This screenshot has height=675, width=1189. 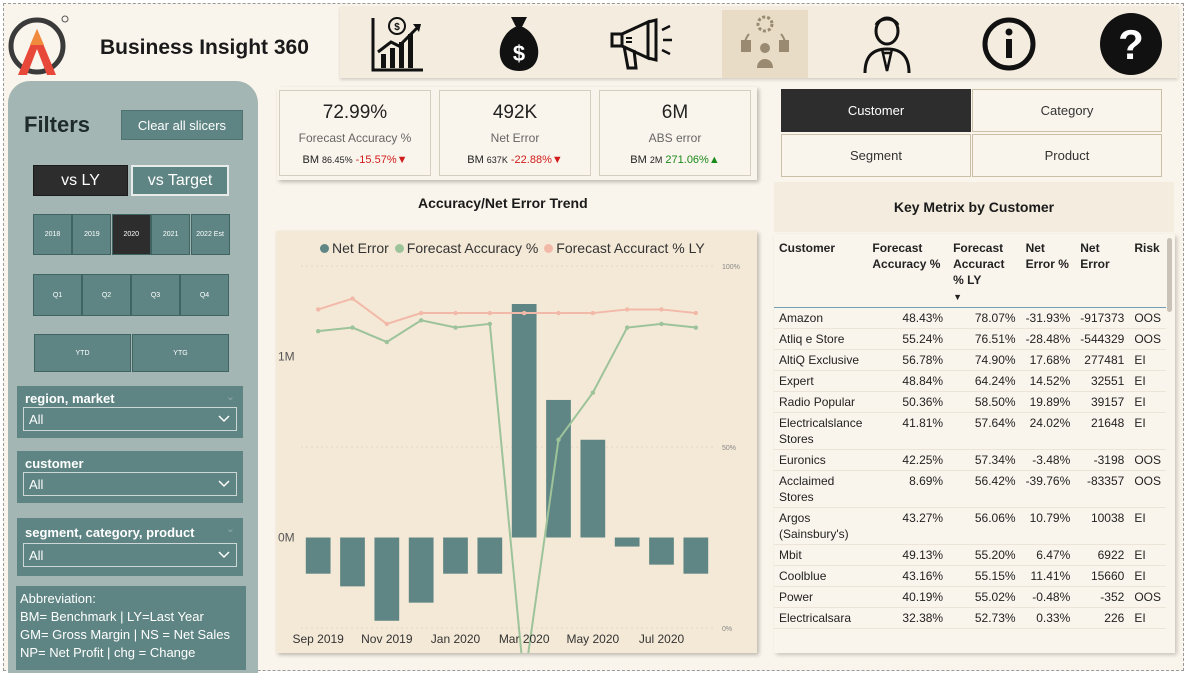 I want to click on year-option-2019: 2019, so click(x=92, y=234).